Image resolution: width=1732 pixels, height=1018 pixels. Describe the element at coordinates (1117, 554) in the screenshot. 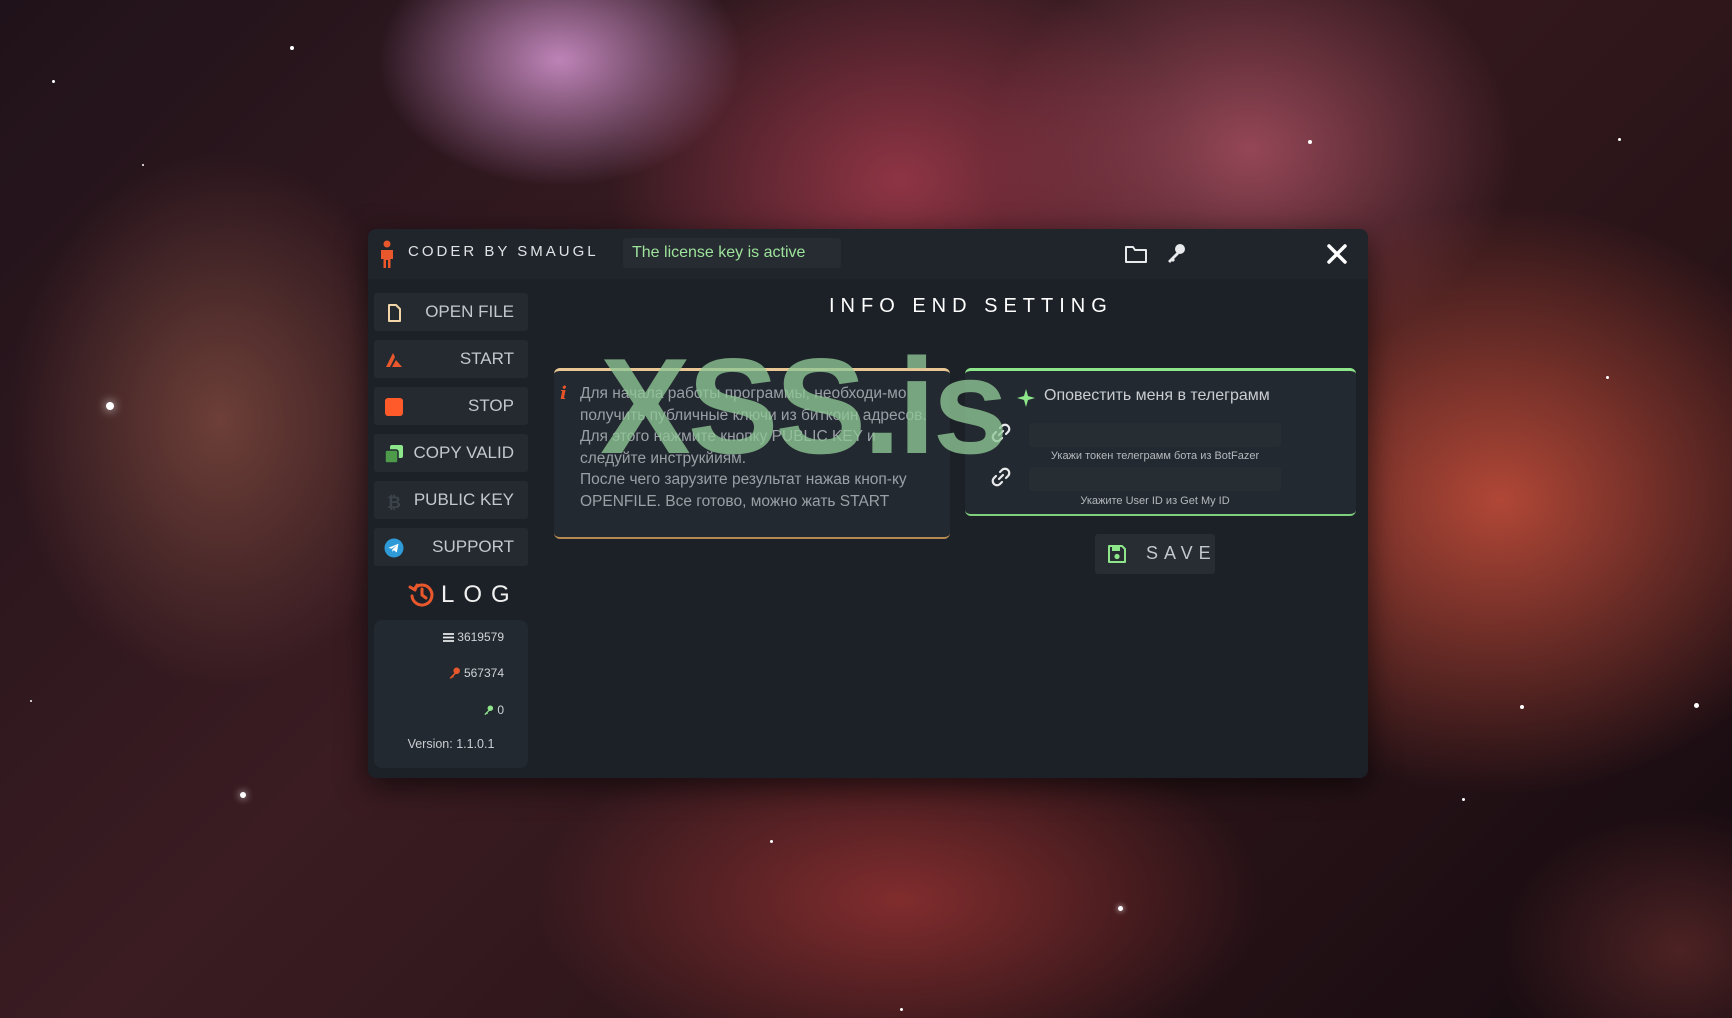

I see `save-icon` at that location.